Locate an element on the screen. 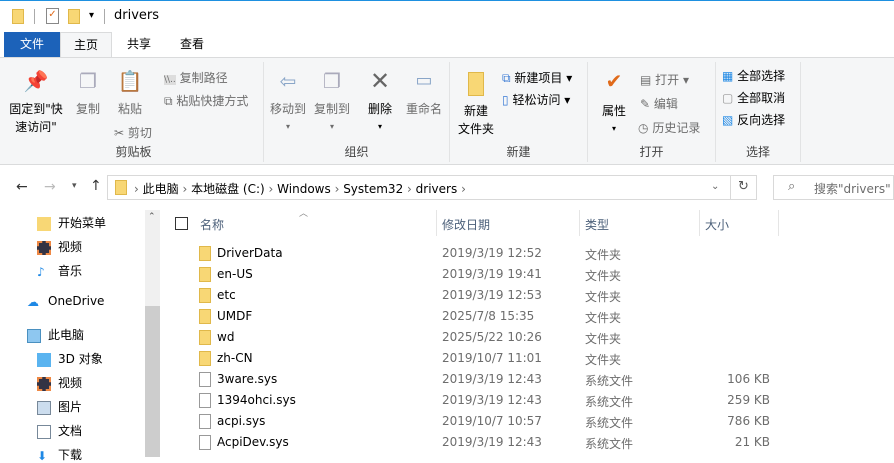 This screenshot has height=463, width=894. invert-selection-button: ▧ 反向选择 is located at coordinates (753, 119).